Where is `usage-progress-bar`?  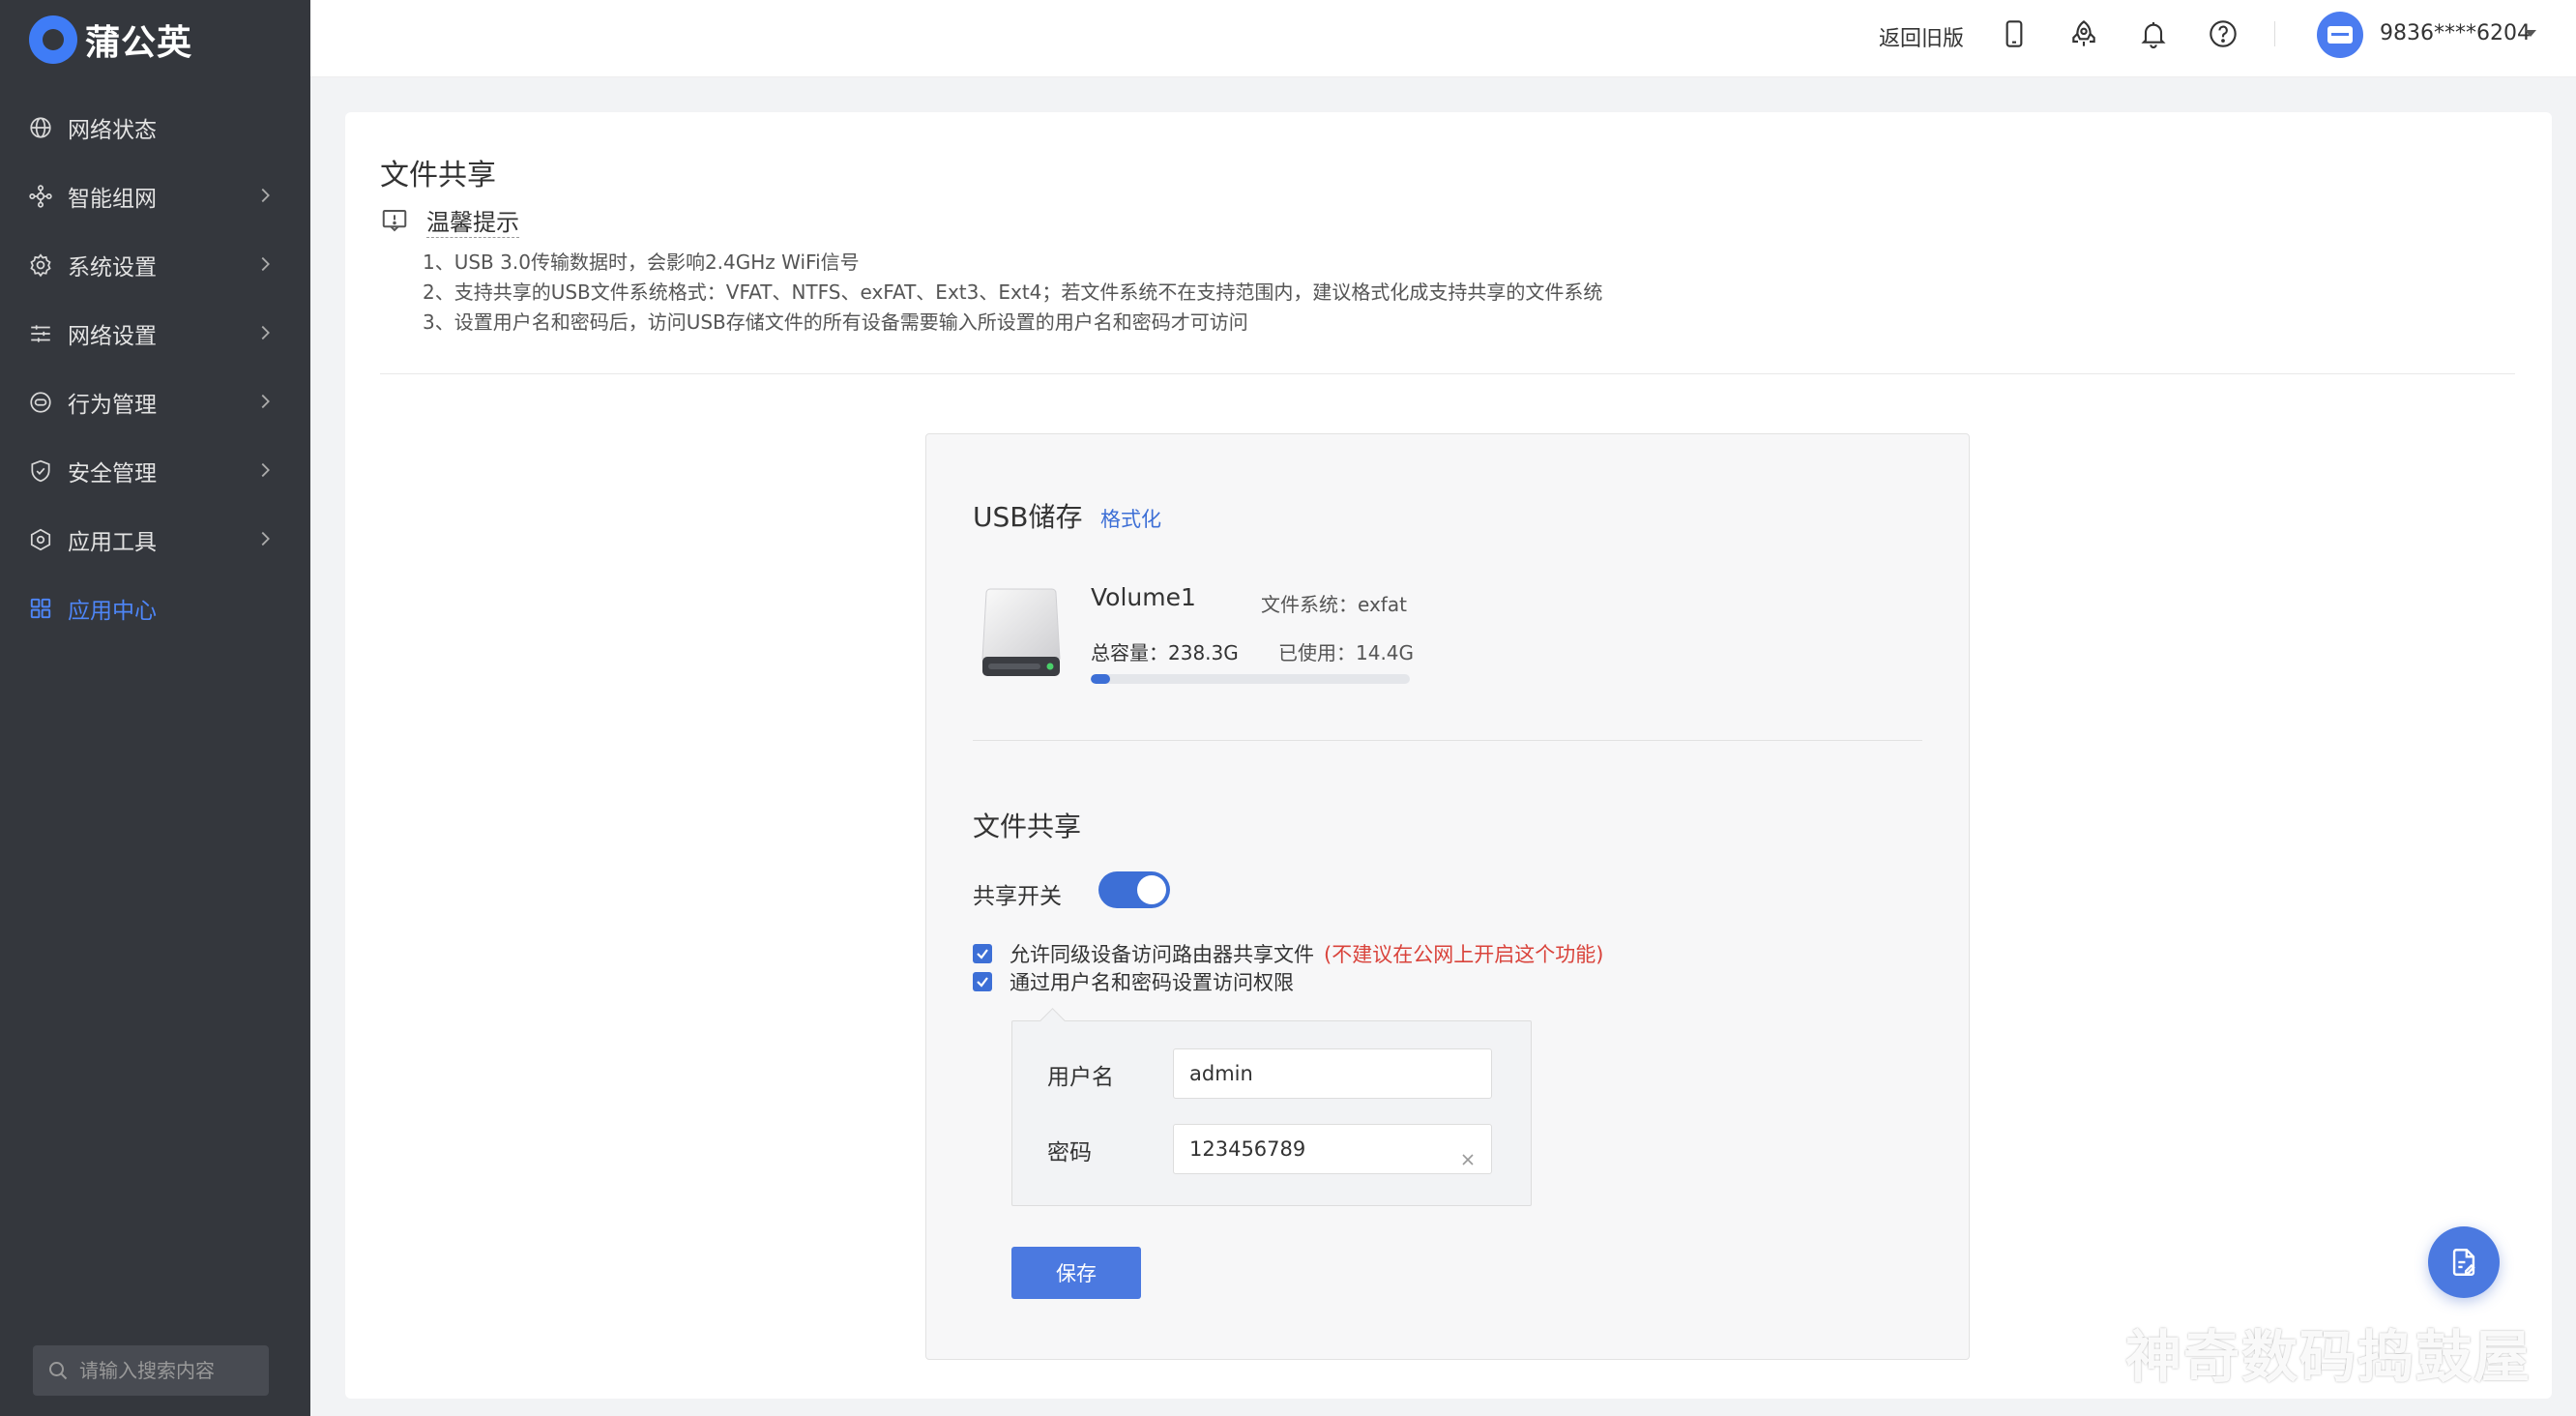 usage-progress-bar is located at coordinates (1250, 679).